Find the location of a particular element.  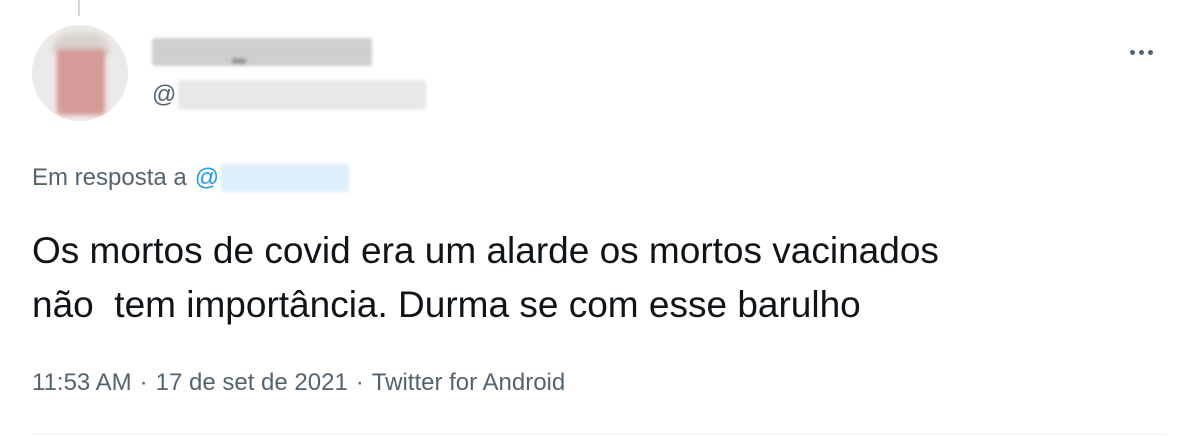

tweet-time-link: 11:53 AM is located at coordinates (82, 383).